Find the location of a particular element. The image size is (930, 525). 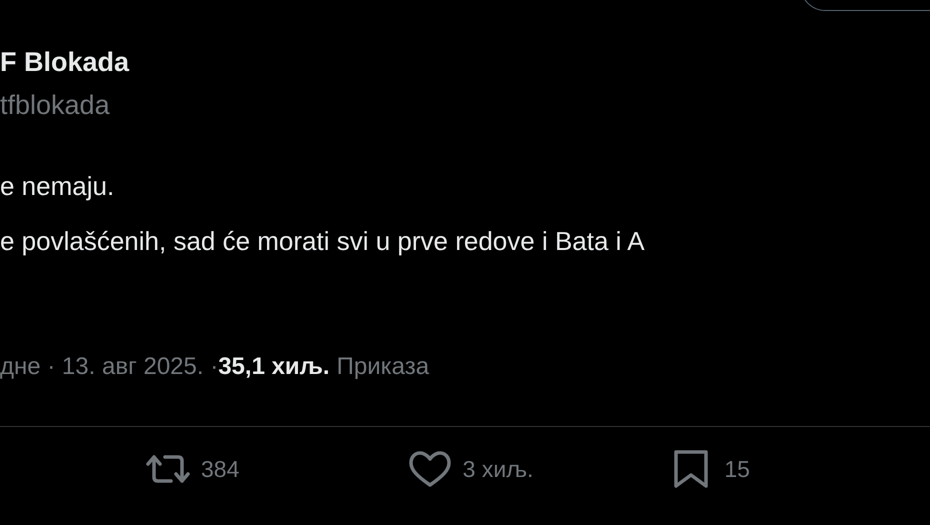

author-handle: tfblokada is located at coordinates (465, 105).